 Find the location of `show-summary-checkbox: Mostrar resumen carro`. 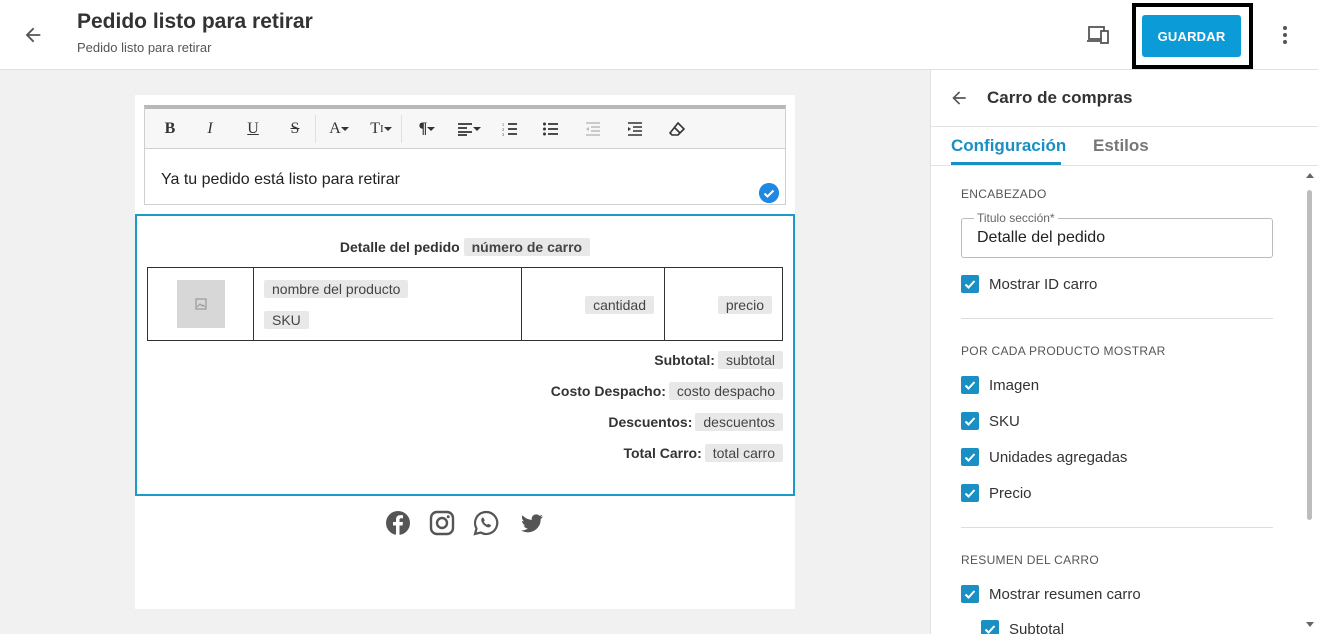

show-summary-checkbox: Mostrar resumen carro is located at coordinates (1051, 594).